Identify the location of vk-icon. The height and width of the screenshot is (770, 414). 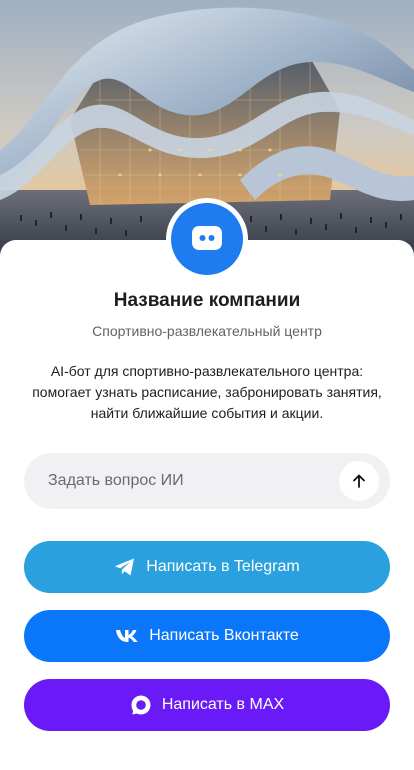
(127, 636).